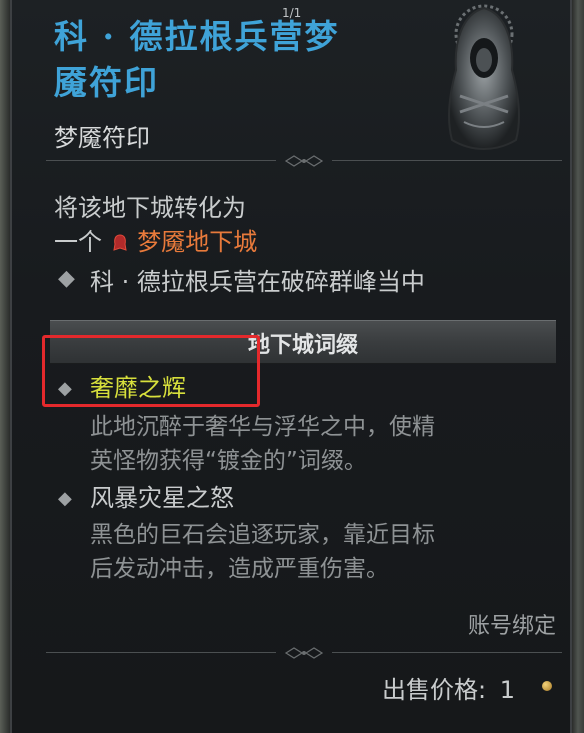 The image size is (584, 733). What do you see at coordinates (434, 690) in the screenshot?
I see `sell-price-label: 出售价格:` at bounding box center [434, 690].